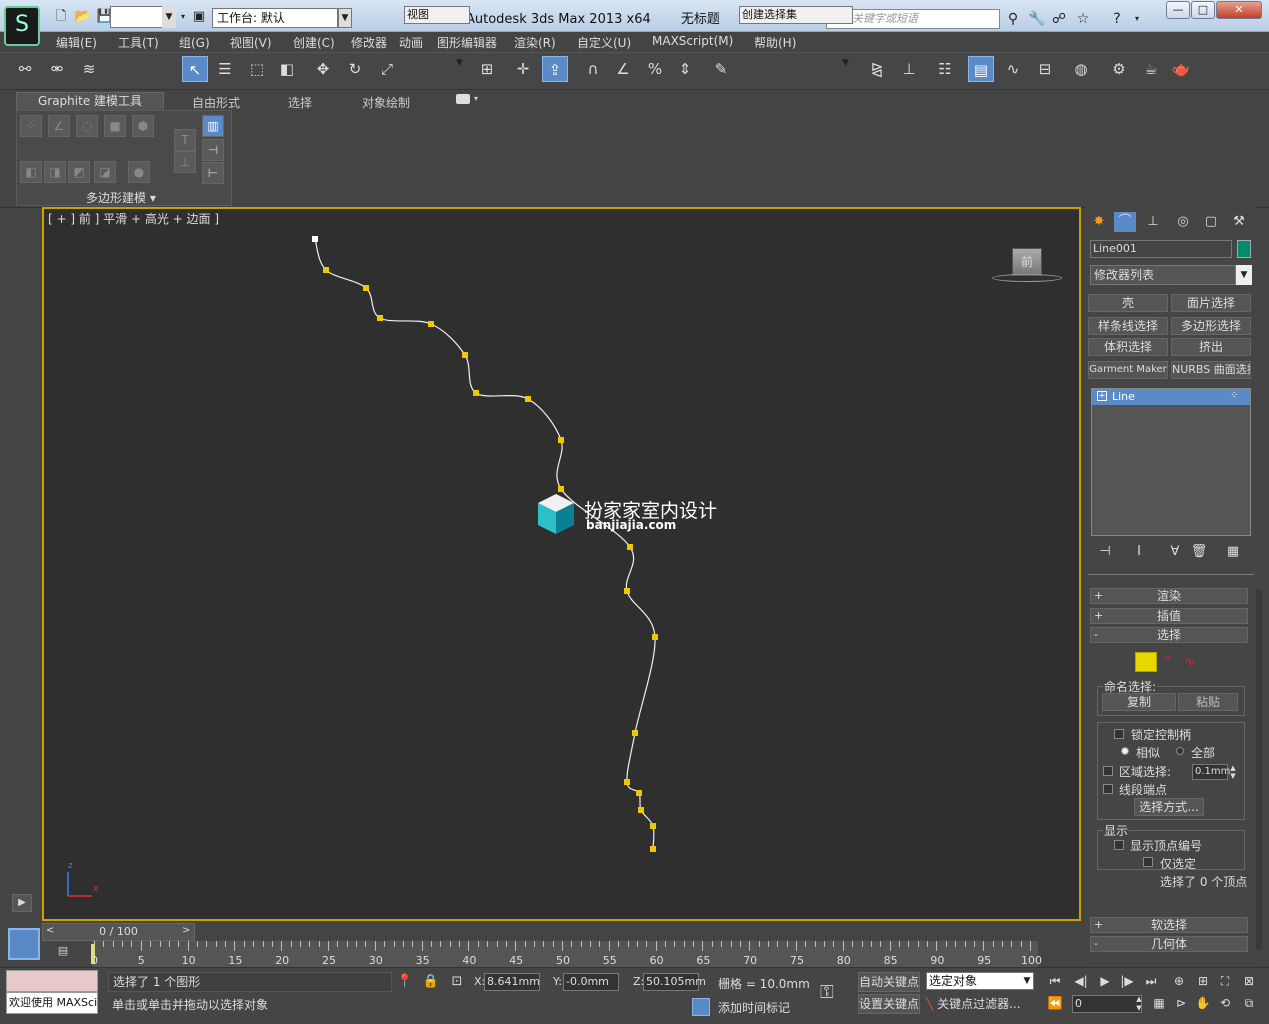 The image size is (1269, 1024). What do you see at coordinates (213, 173) in the screenshot?
I see `ribbon-stack-icon: ⊢` at bounding box center [213, 173].